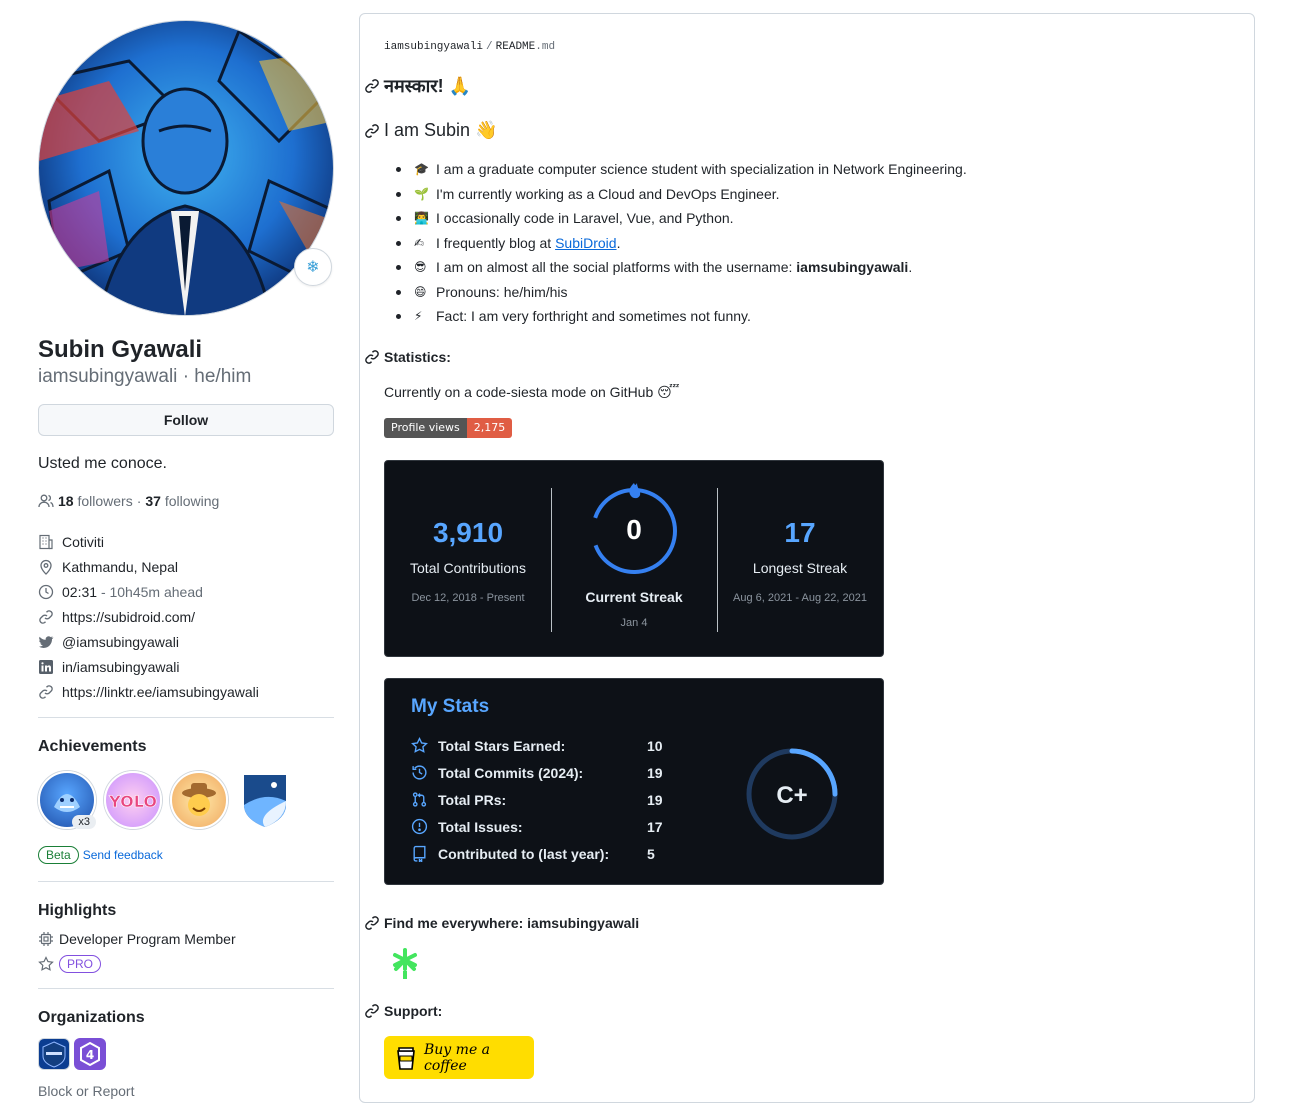 The image size is (1293, 1114). I want to click on readme-heading-greeting: नमस्कार! 🙏, so click(417, 86).